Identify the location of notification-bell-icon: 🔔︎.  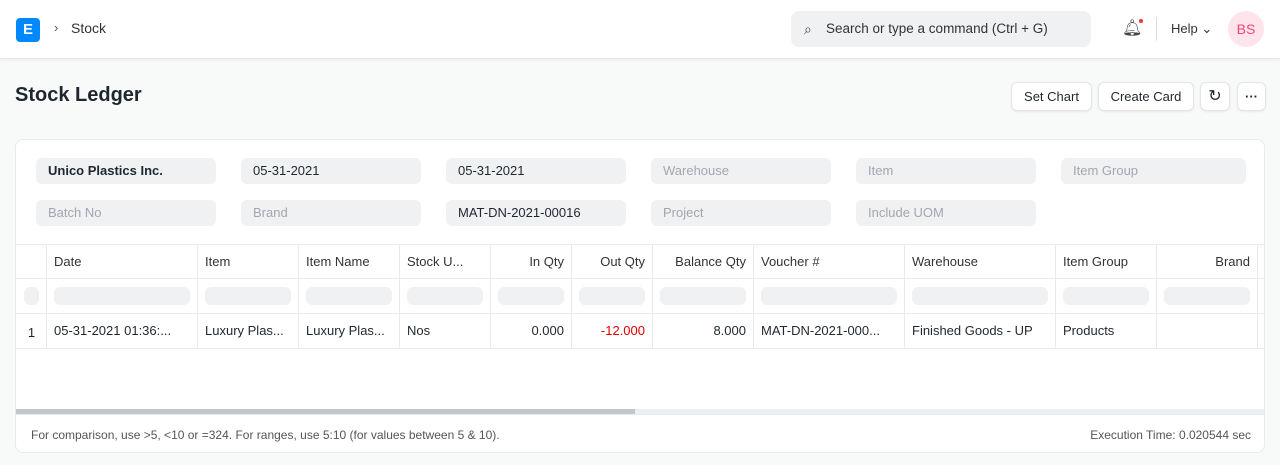
(1133, 28).